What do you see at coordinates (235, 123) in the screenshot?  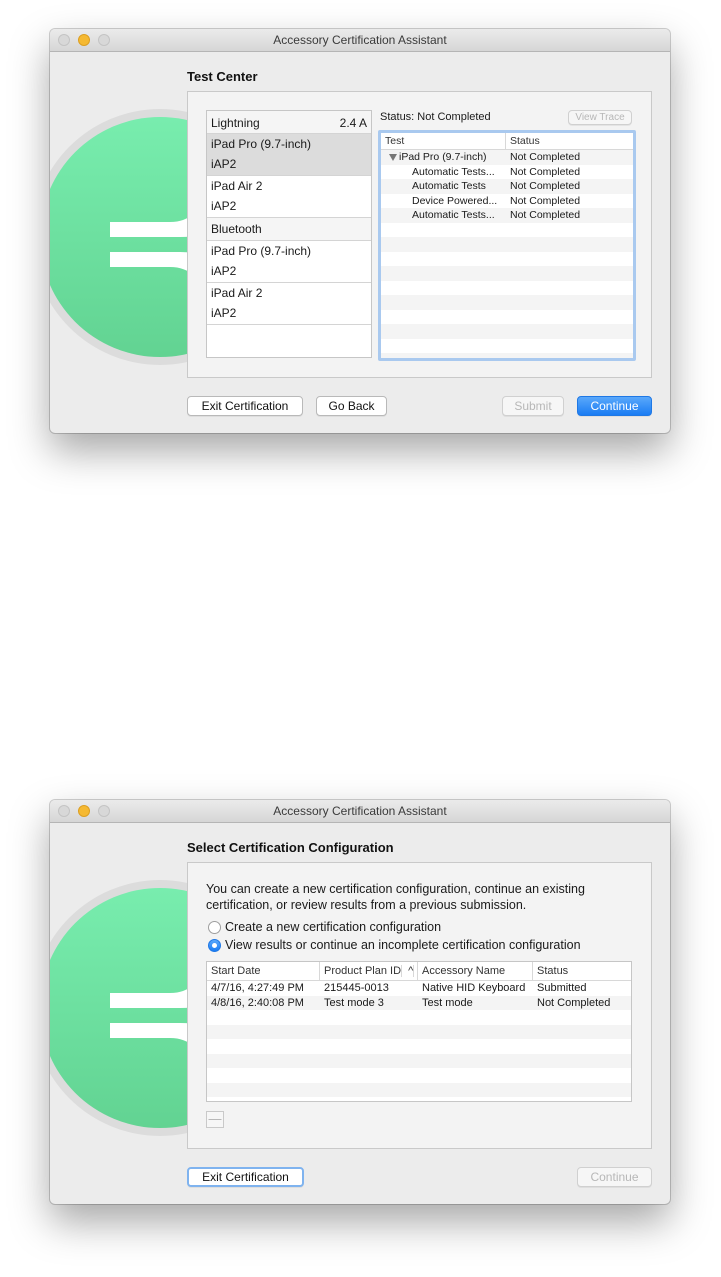 I see `connection-type-label: Lightning` at bounding box center [235, 123].